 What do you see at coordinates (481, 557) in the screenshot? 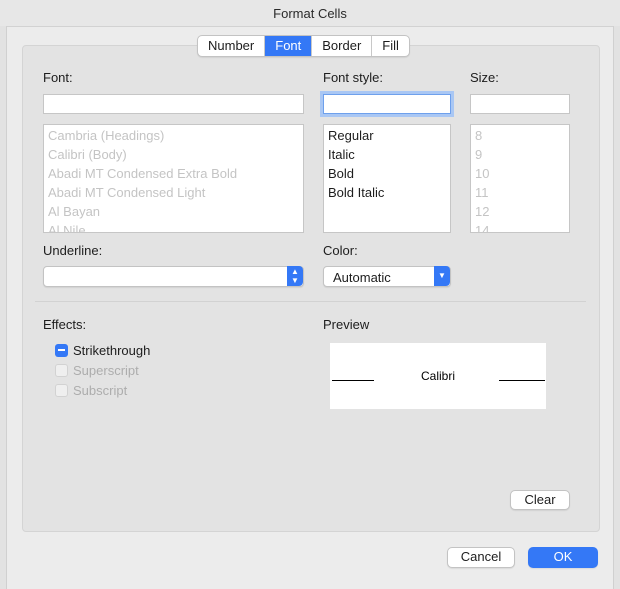
I see `cancel-button: Cancel` at bounding box center [481, 557].